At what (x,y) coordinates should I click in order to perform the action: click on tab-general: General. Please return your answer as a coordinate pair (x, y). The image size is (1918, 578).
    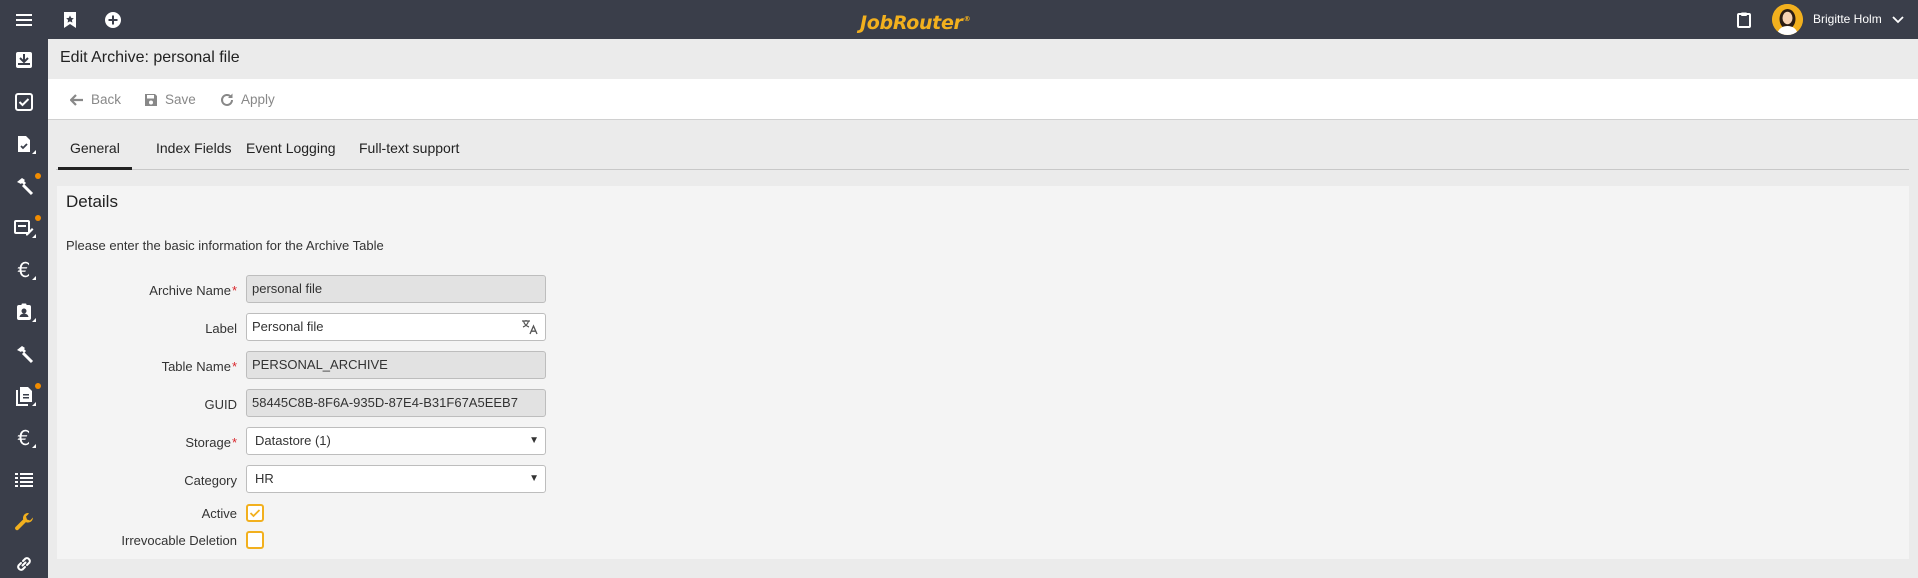
    Looking at the image, I should click on (95, 155).